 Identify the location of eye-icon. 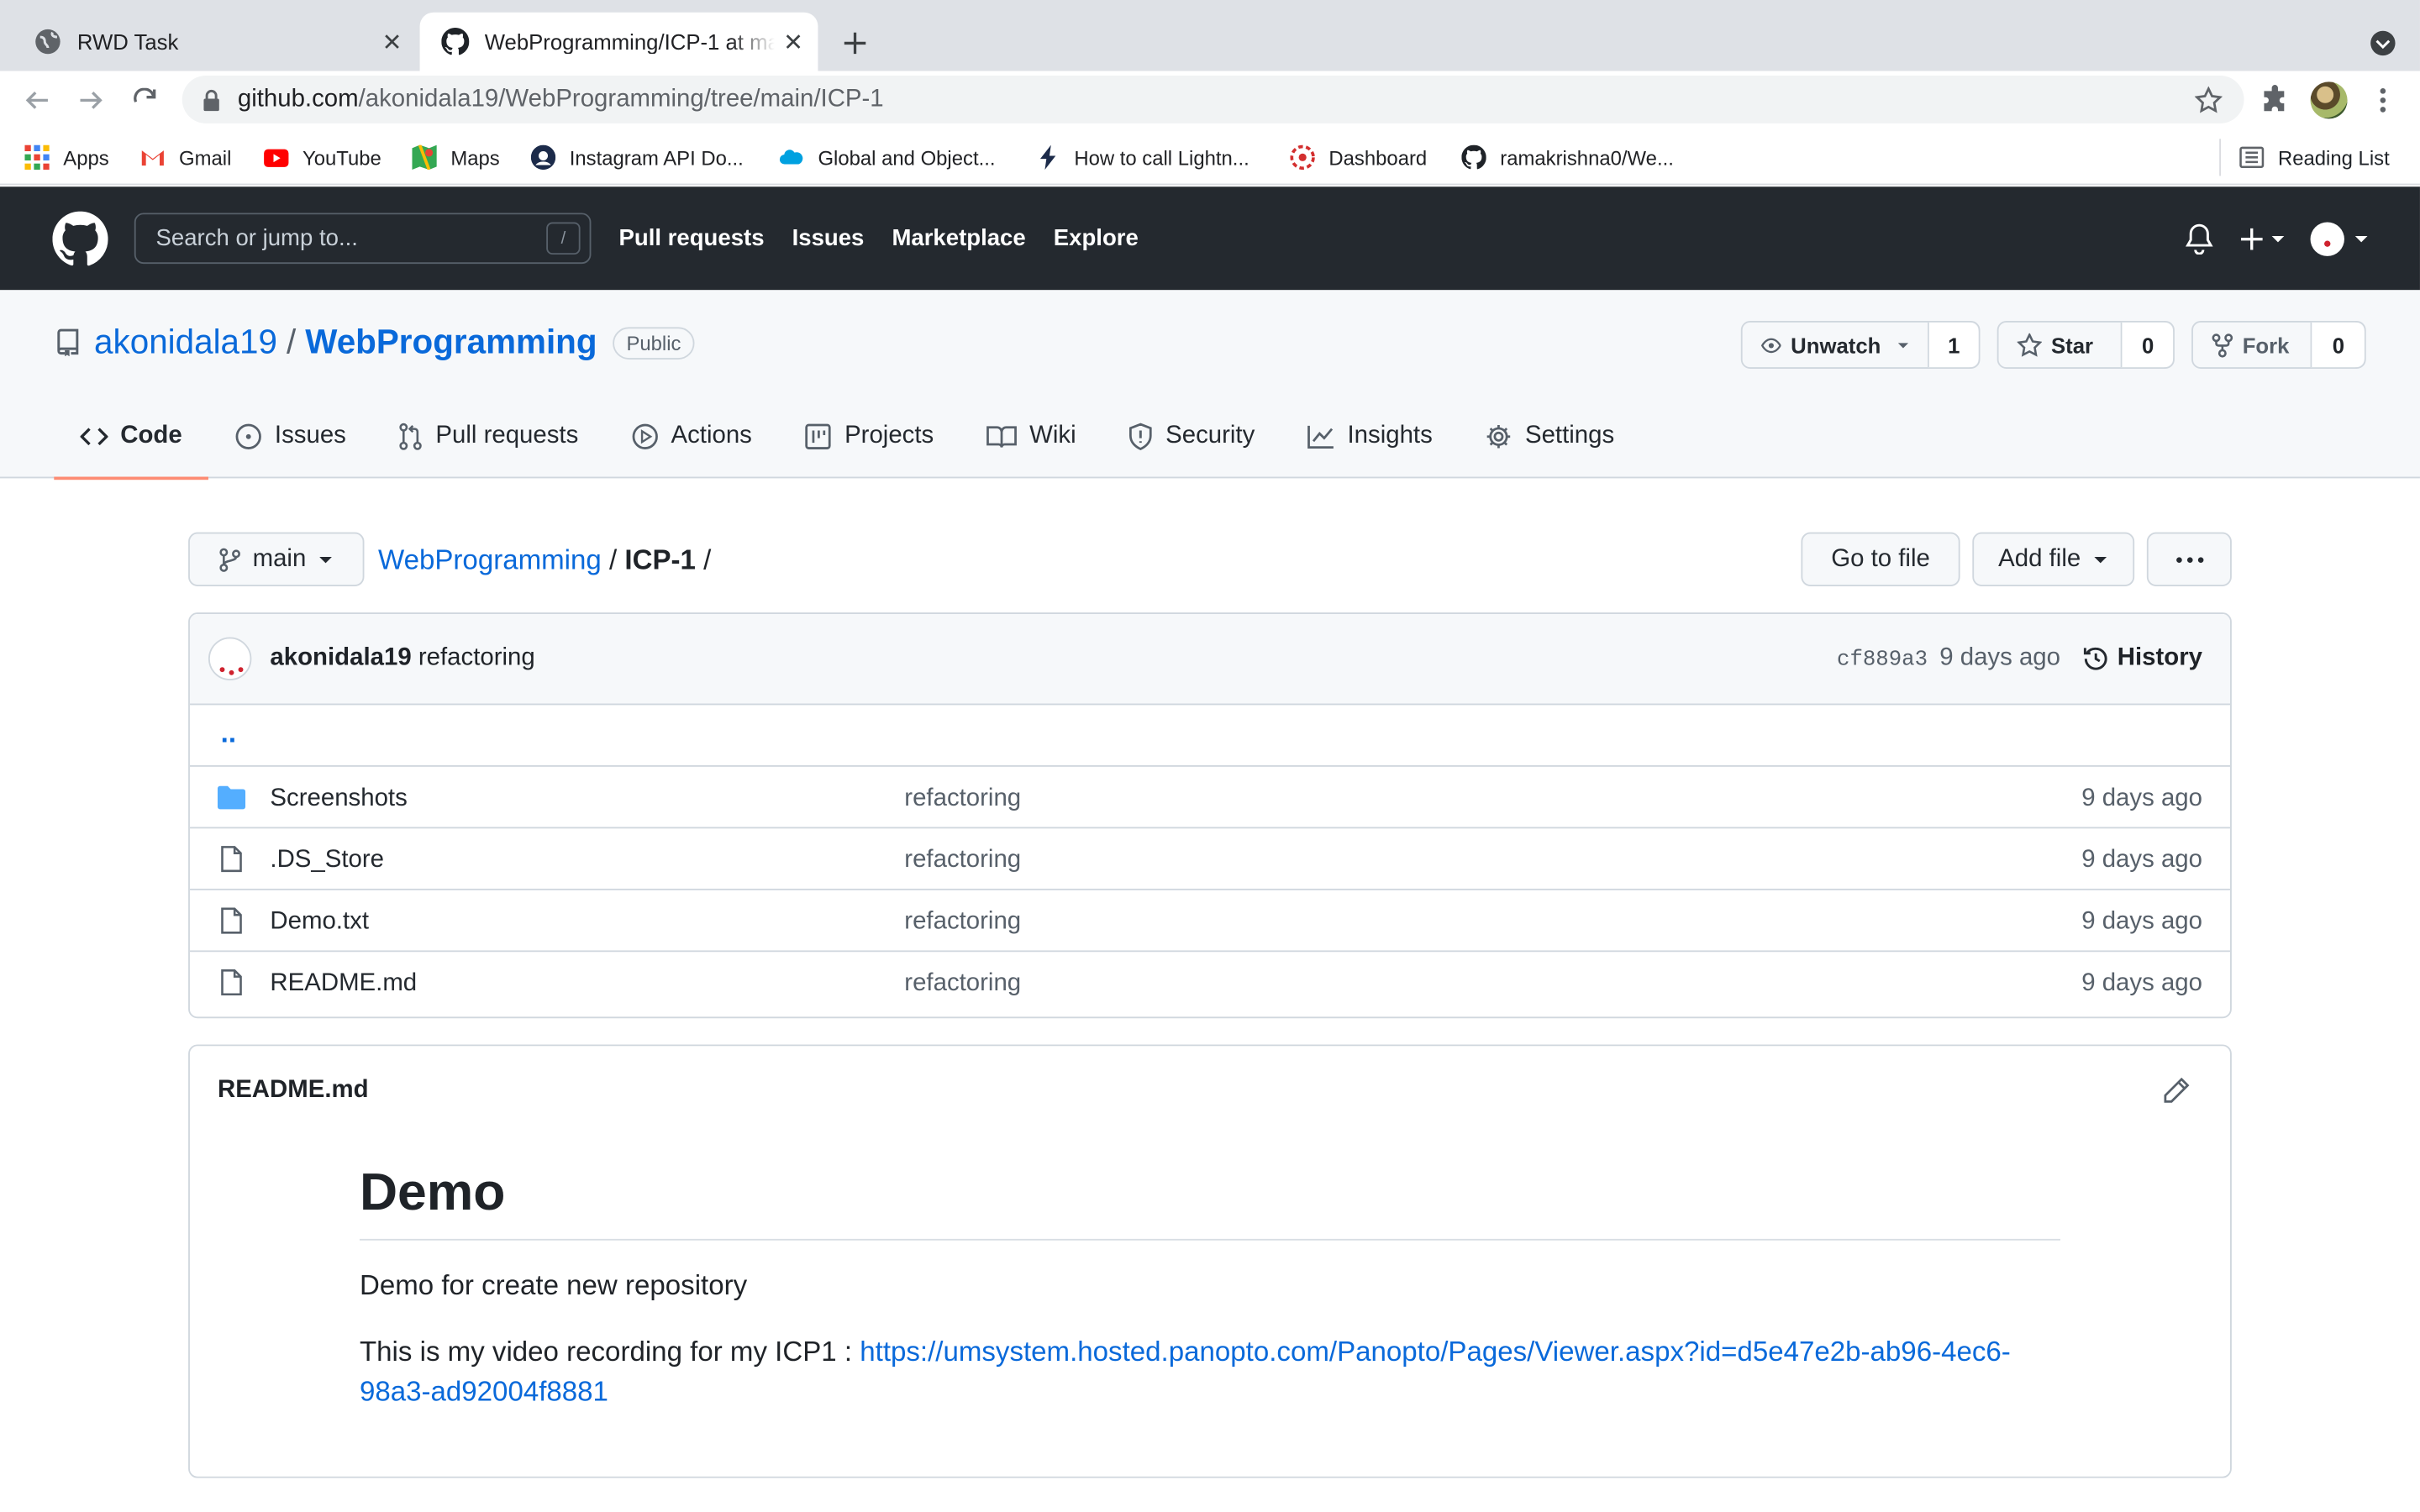
(1770, 345).